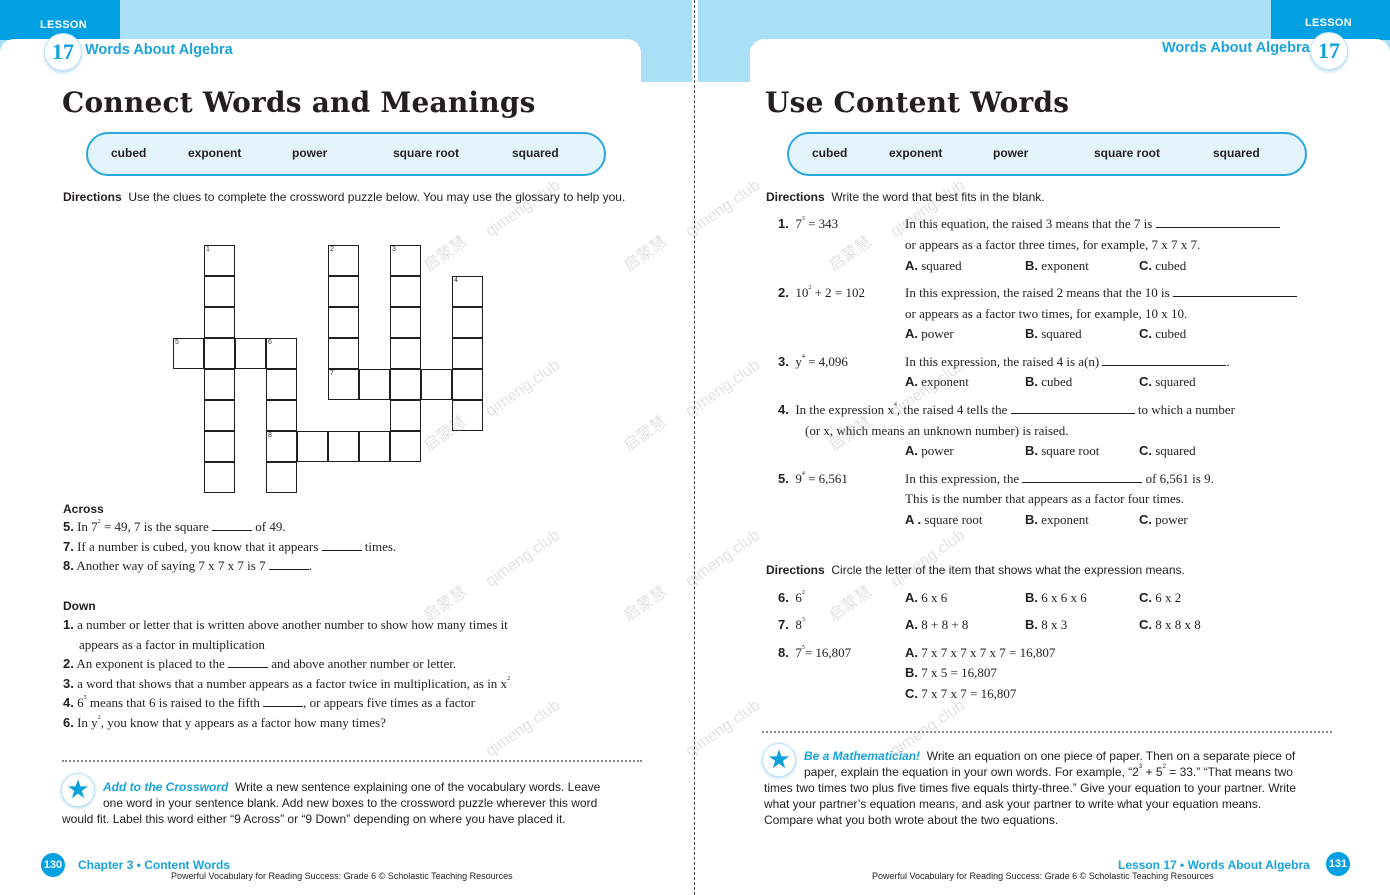 The height and width of the screenshot is (895, 1390). Describe the element at coordinates (980, 653) in the screenshot. I see `option-a: A. 7 x 7 x 7 x 7 x 7 = 16,807` at that location.